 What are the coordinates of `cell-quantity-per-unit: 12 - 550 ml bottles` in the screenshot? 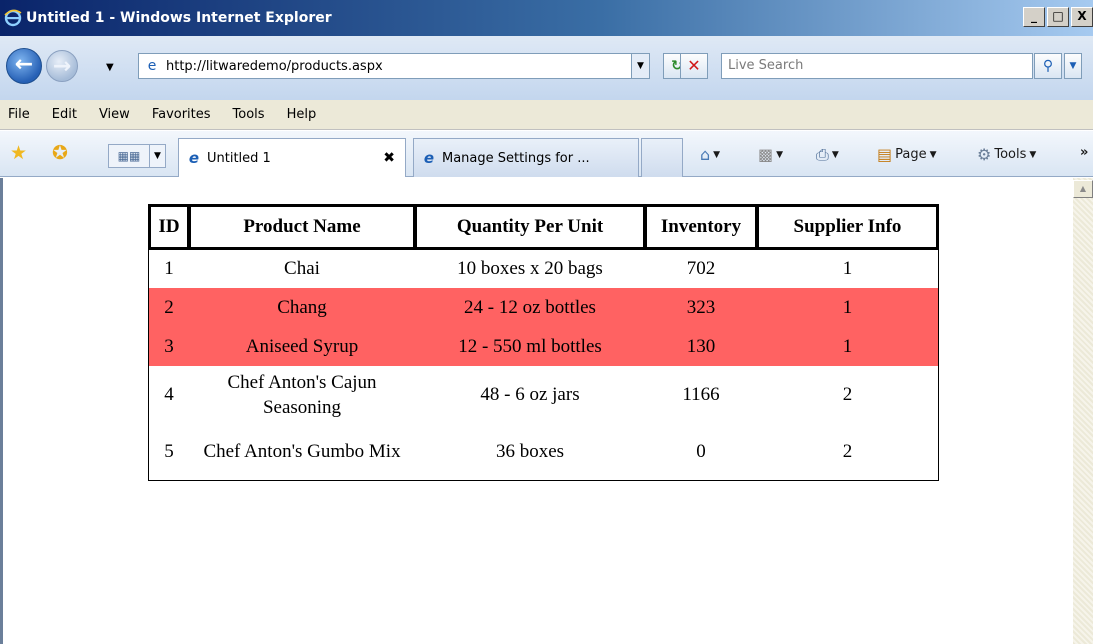 It's located at (530, 346).